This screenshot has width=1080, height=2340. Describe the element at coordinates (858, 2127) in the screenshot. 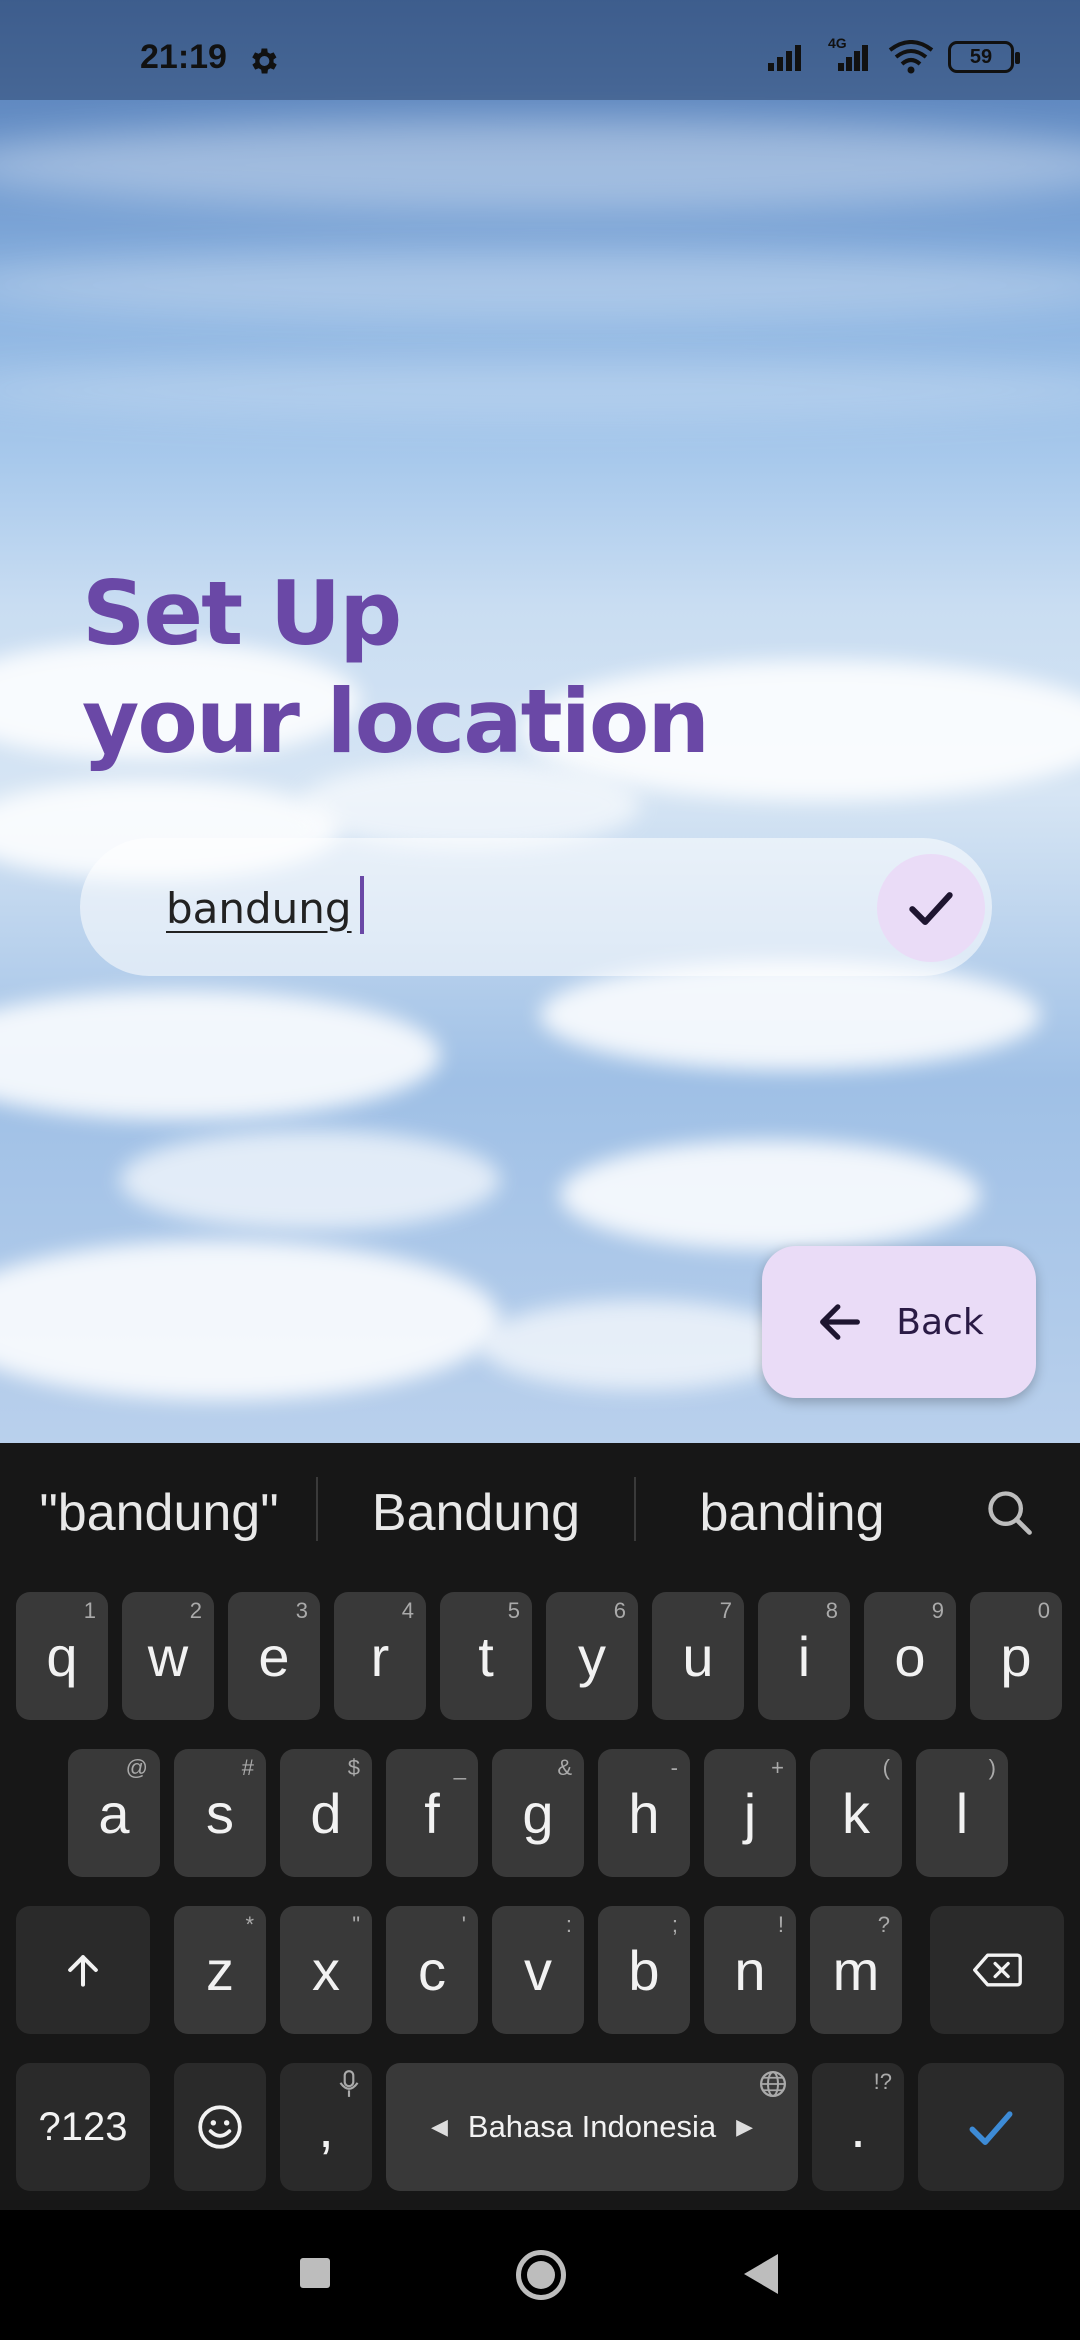

I see `period-key: .!?` at that location.